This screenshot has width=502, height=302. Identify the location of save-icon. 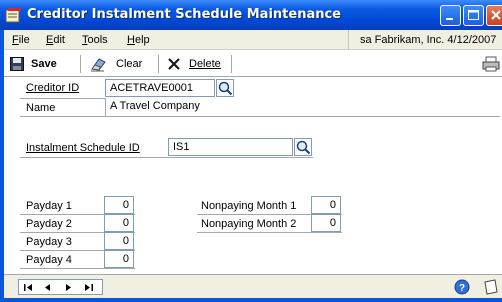
(17, 64).